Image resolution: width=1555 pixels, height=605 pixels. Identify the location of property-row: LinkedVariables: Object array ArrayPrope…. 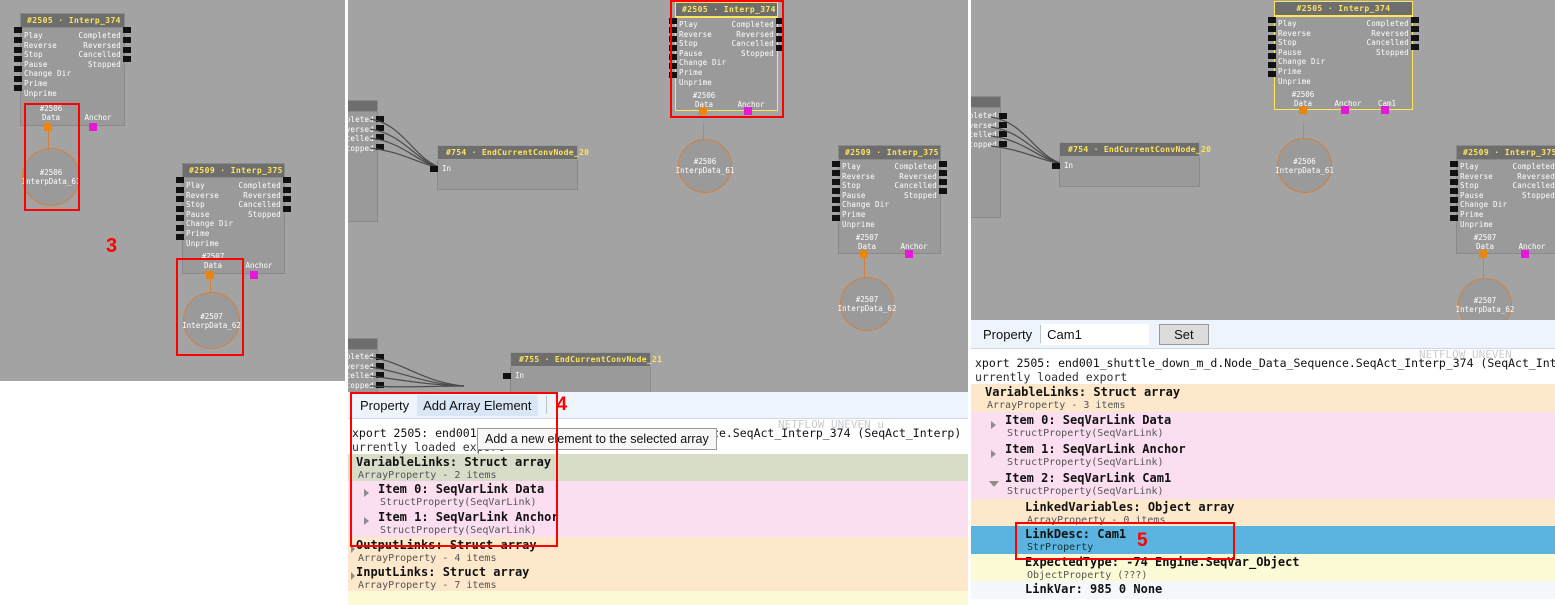
(1263, 512).